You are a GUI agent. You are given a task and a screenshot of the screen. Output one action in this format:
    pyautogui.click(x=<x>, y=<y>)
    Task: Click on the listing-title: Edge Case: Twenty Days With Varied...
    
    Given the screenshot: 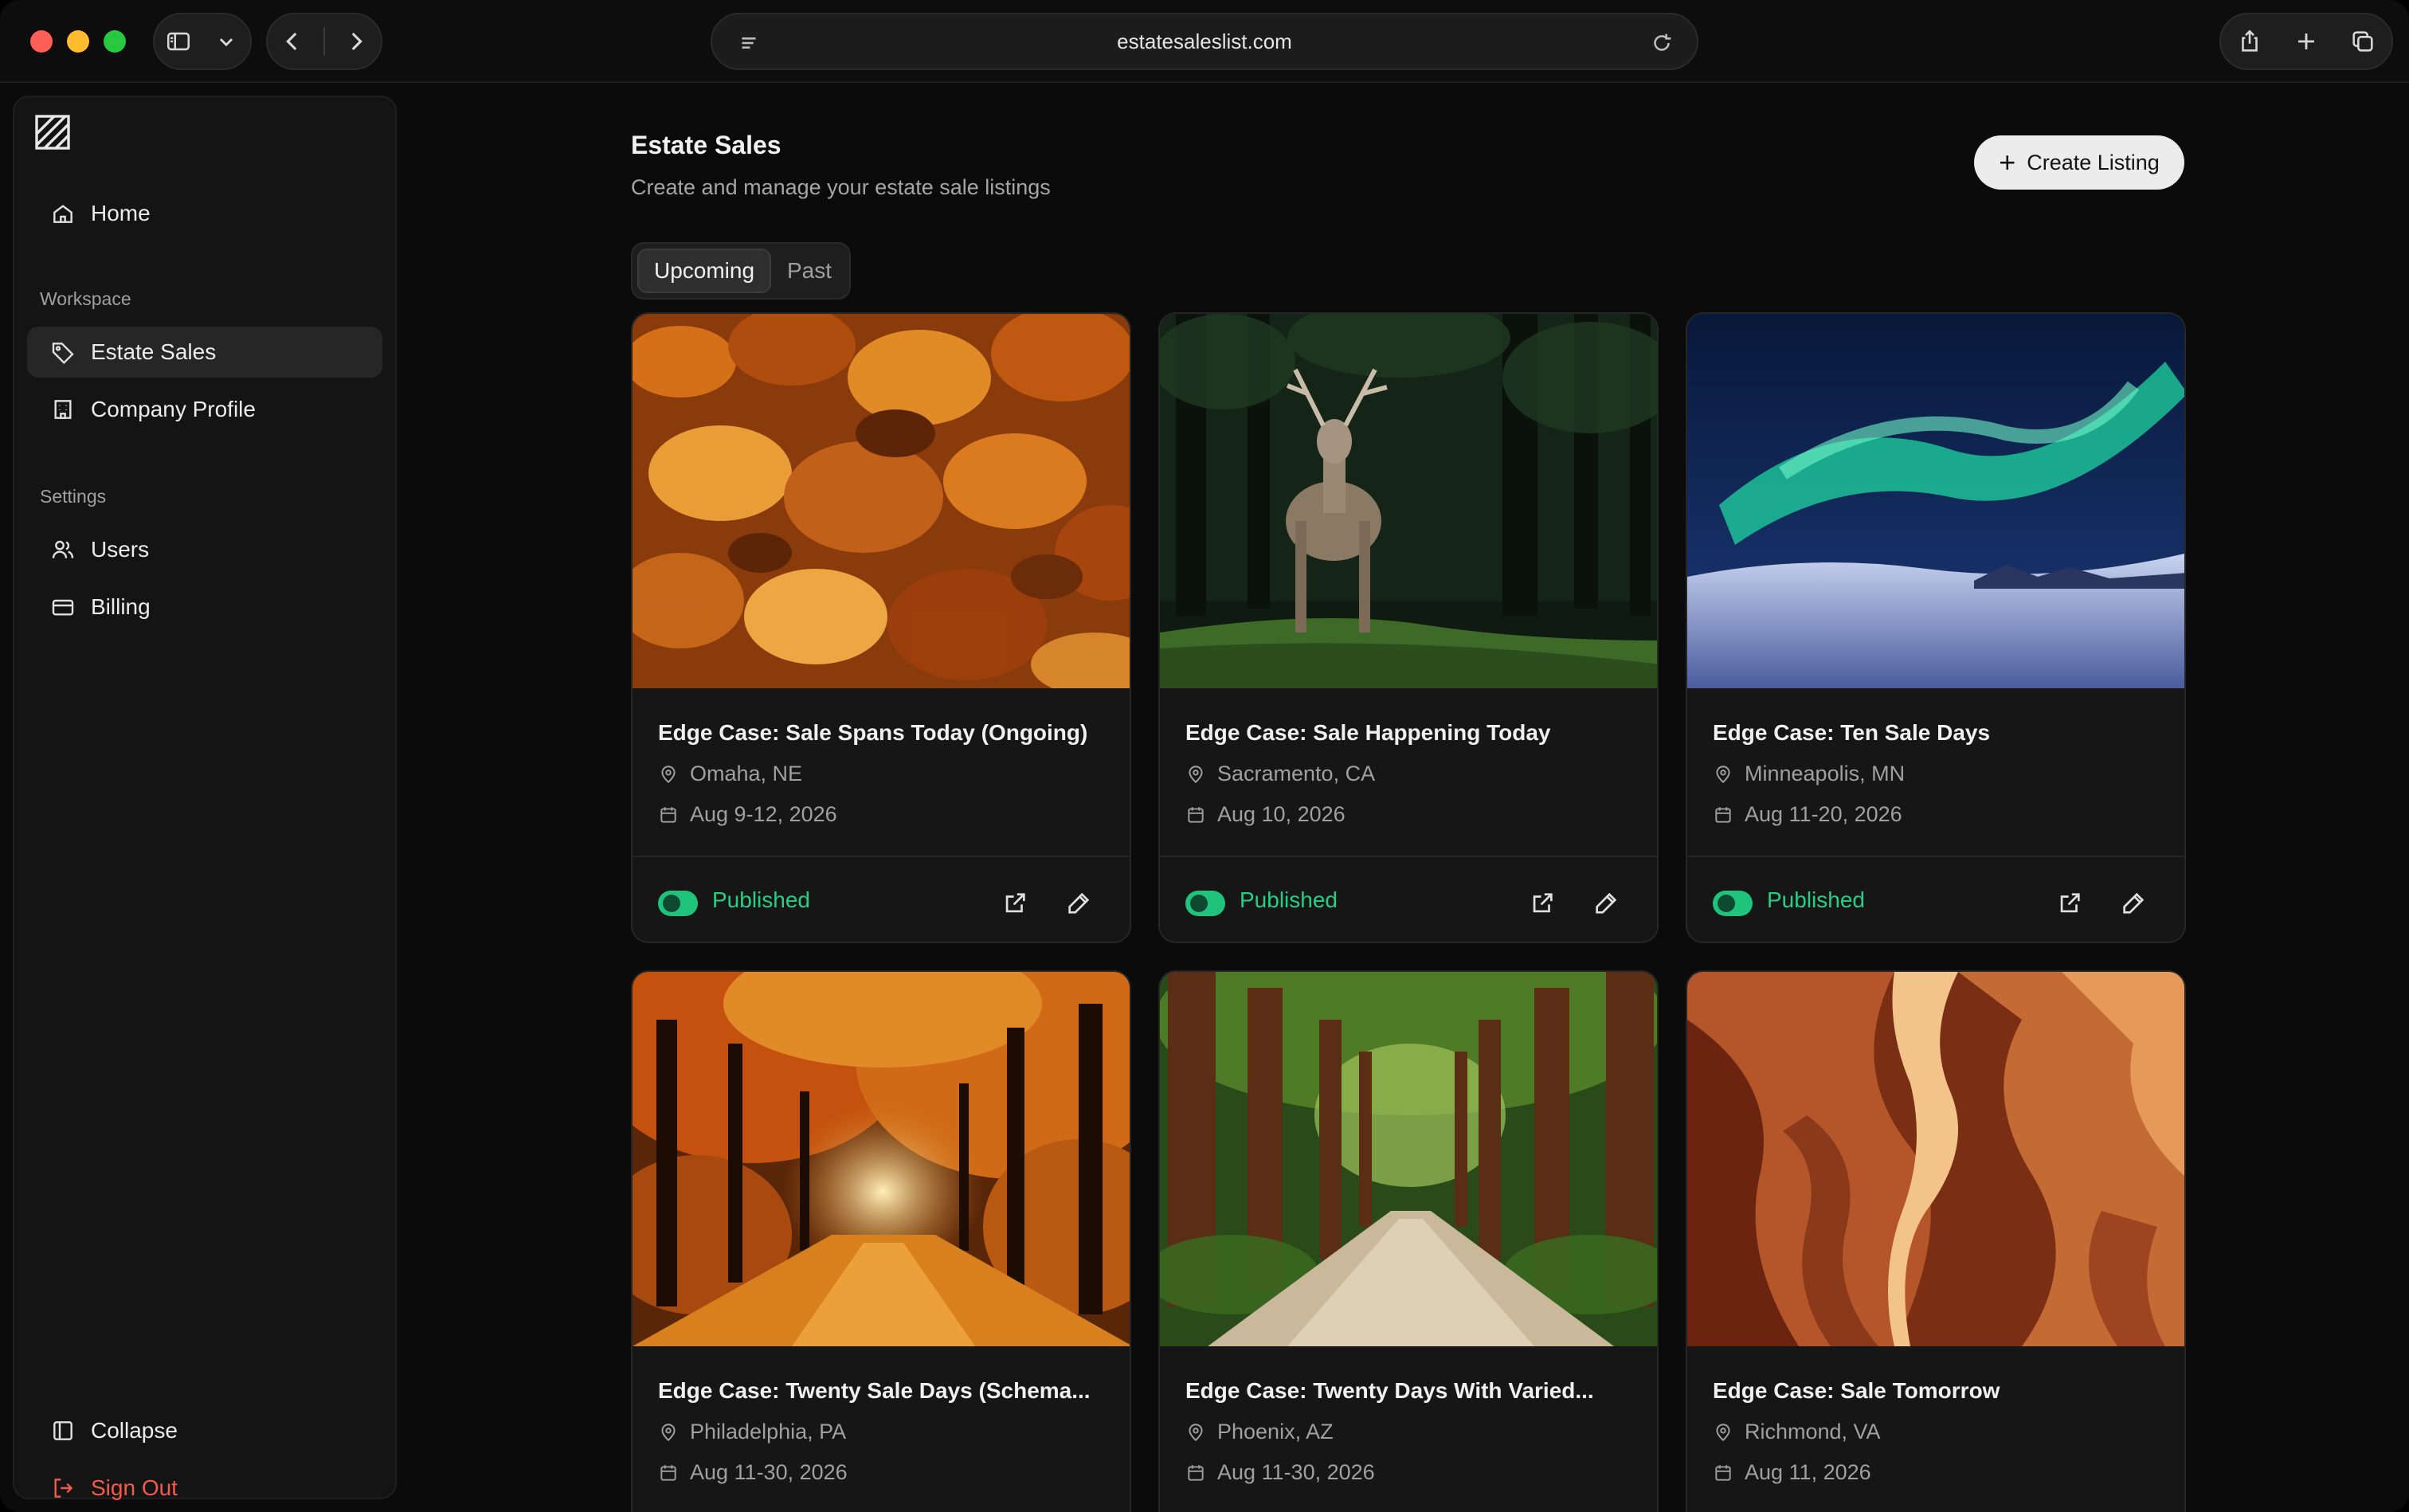 What is the action you would take?
    pyautogui.click(x=1389, y=1390)
    